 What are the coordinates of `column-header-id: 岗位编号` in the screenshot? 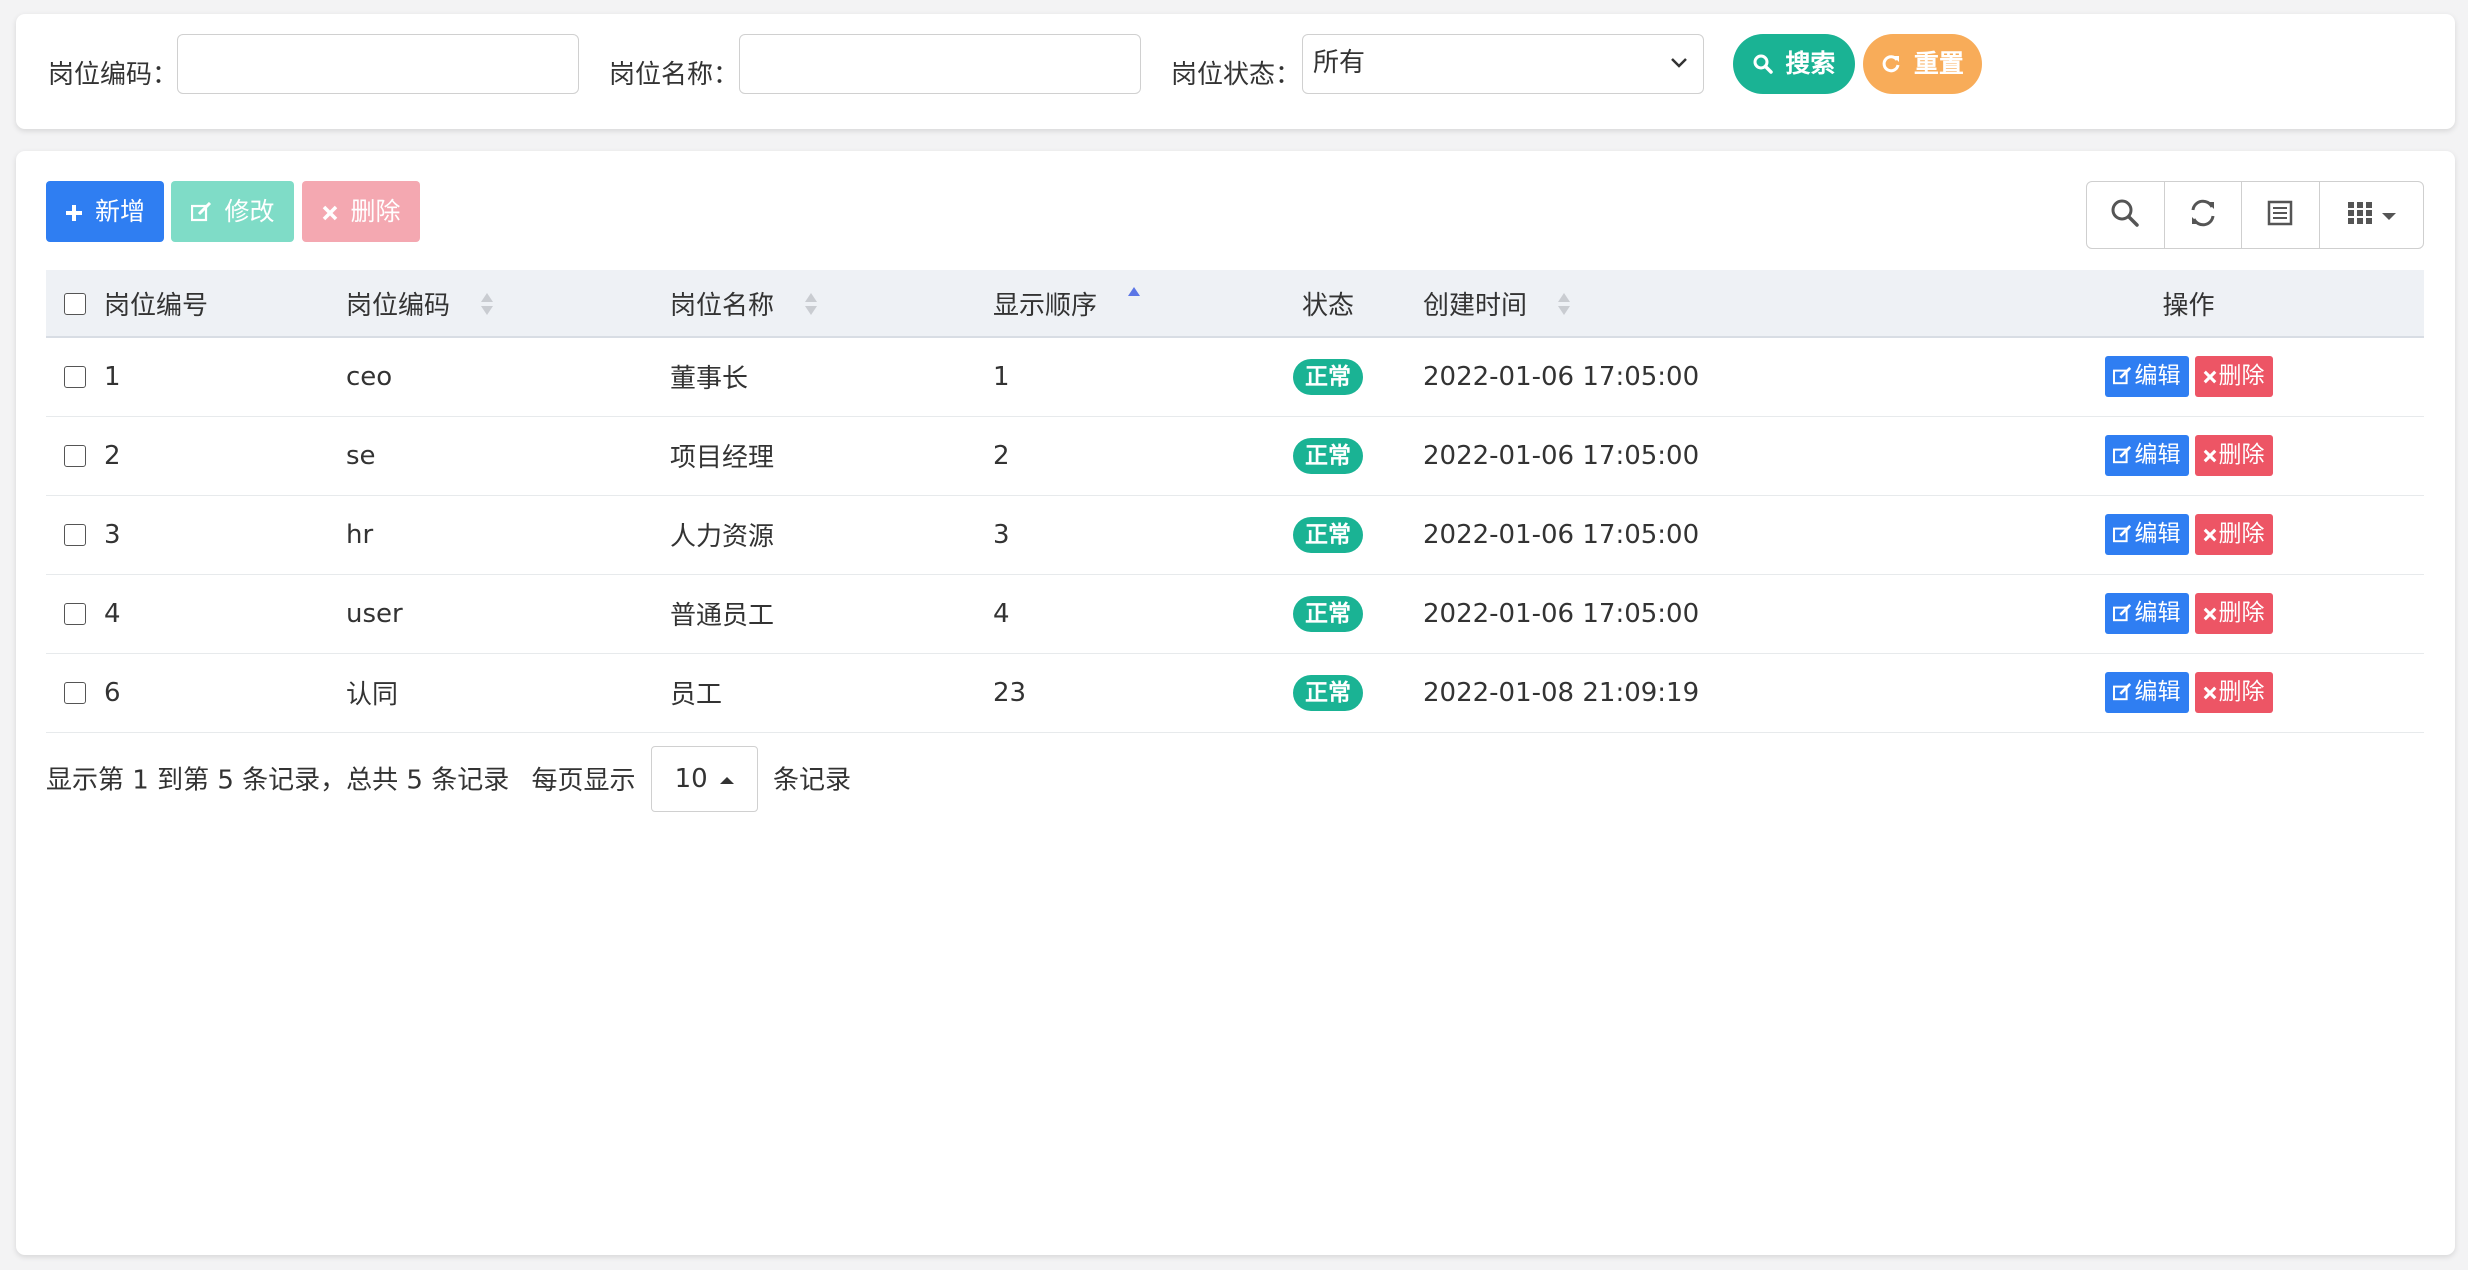 It's located at (225, 304).